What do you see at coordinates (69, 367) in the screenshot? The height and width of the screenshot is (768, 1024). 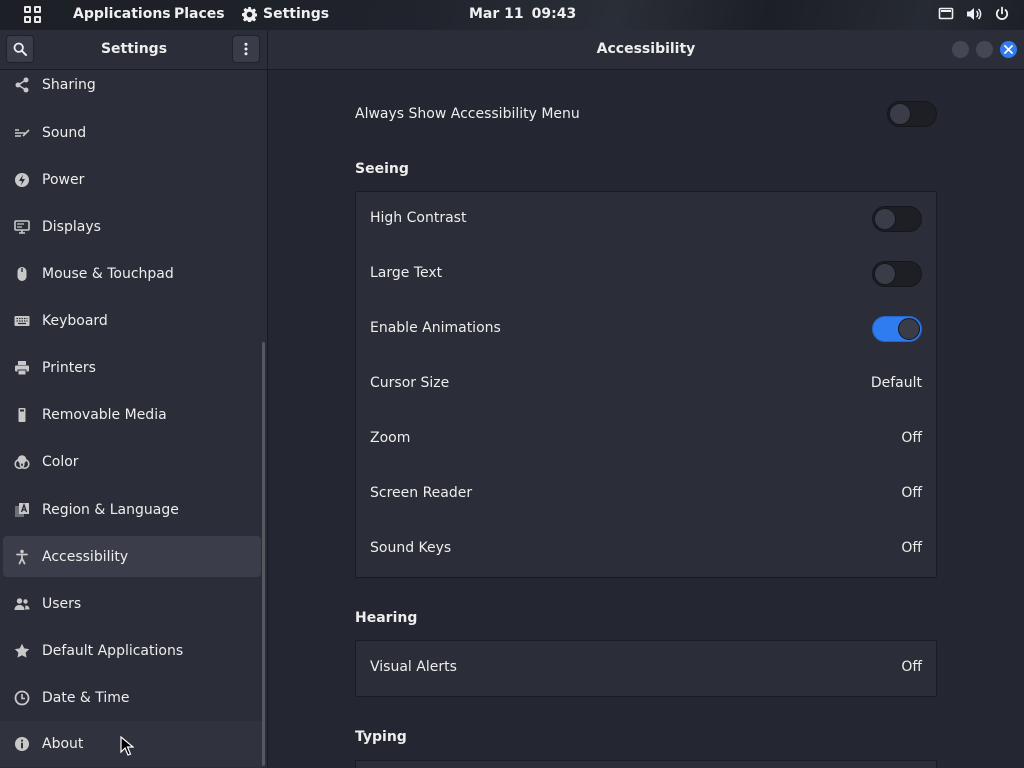 I see `sidebar-item-label: Printers` at bounding box center [69, 367].